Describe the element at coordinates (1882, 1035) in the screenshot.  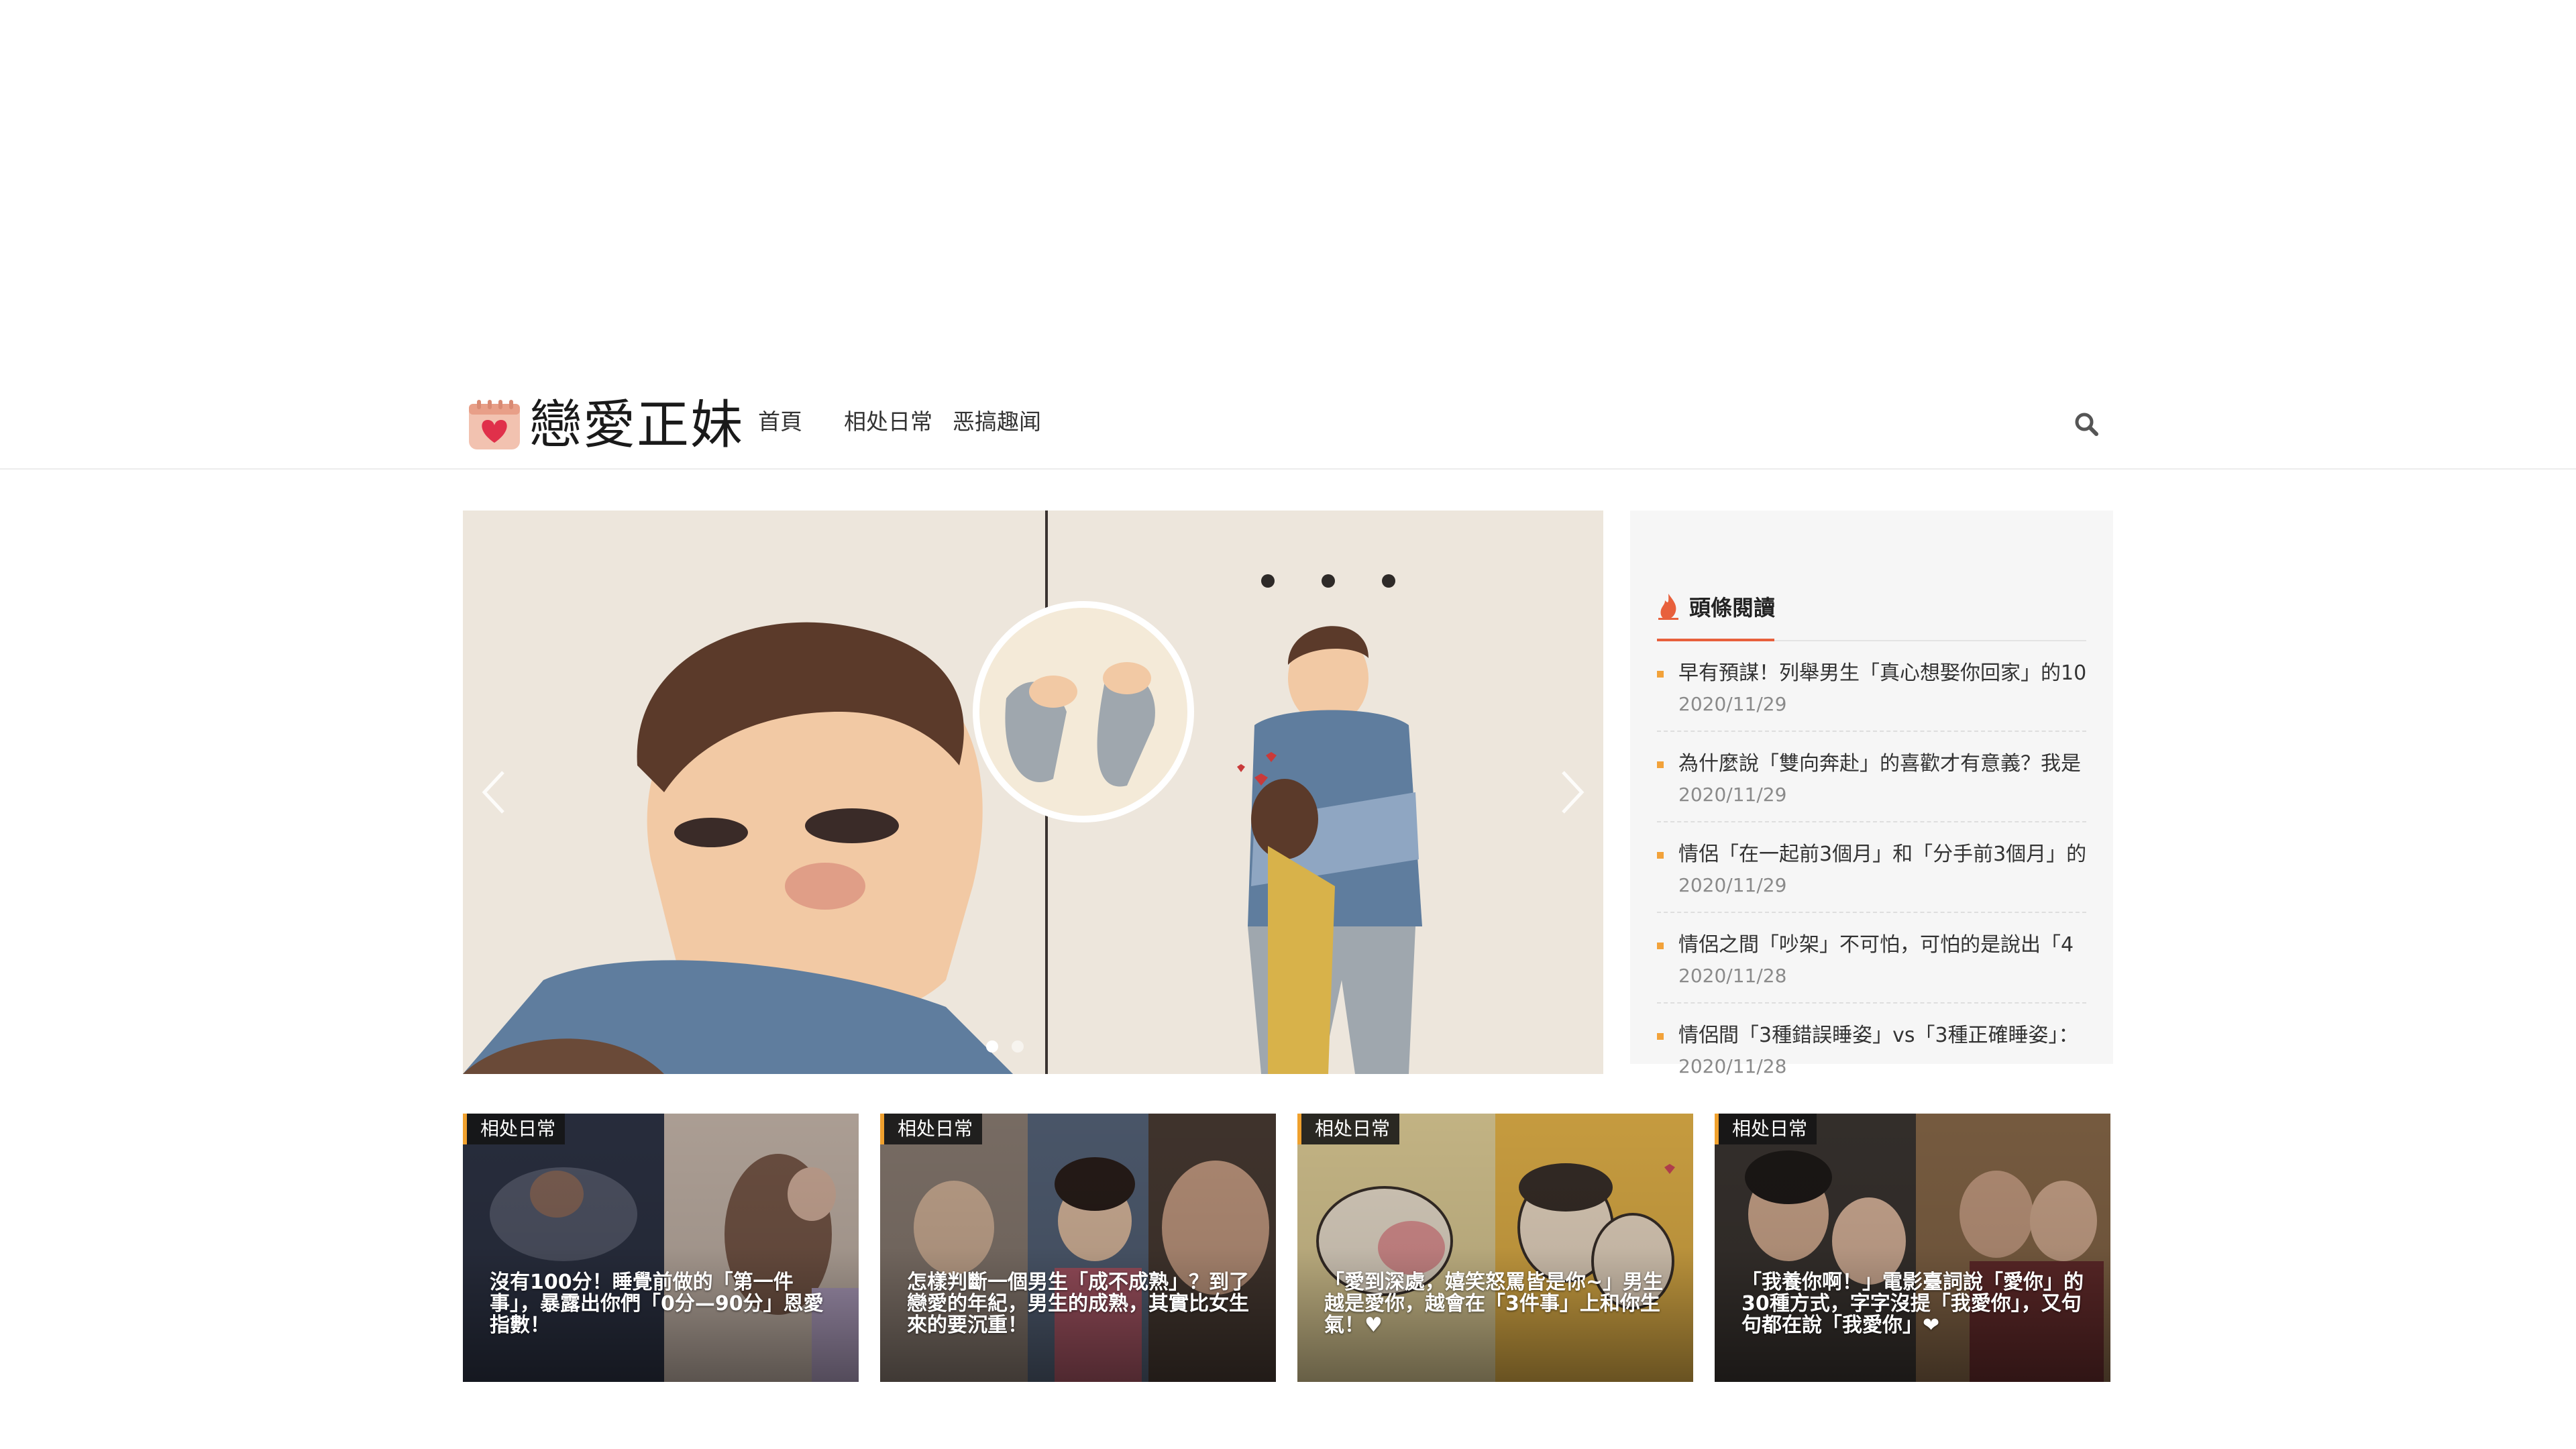
I see `headline-title: 情侶間「3種錯誤睡姿」vs「3種正確睡姿」：` at that location.